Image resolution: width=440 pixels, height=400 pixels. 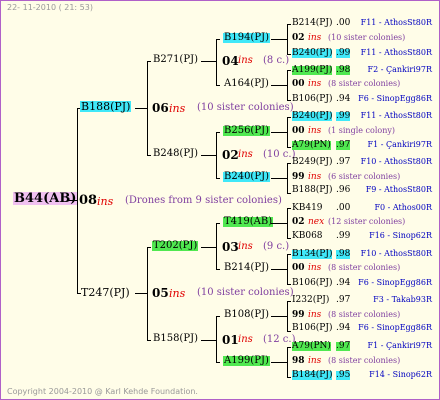 I want to click on g4-src-20: F6 - SinopEgg86R, so click(x=395, y=327).